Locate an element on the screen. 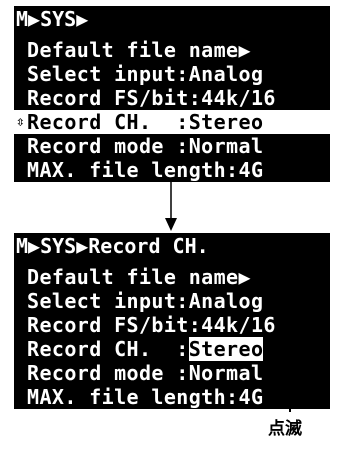 This screenshot has height=455, width=343. blinking-value: Stereo is located at coordinates (226, 349).